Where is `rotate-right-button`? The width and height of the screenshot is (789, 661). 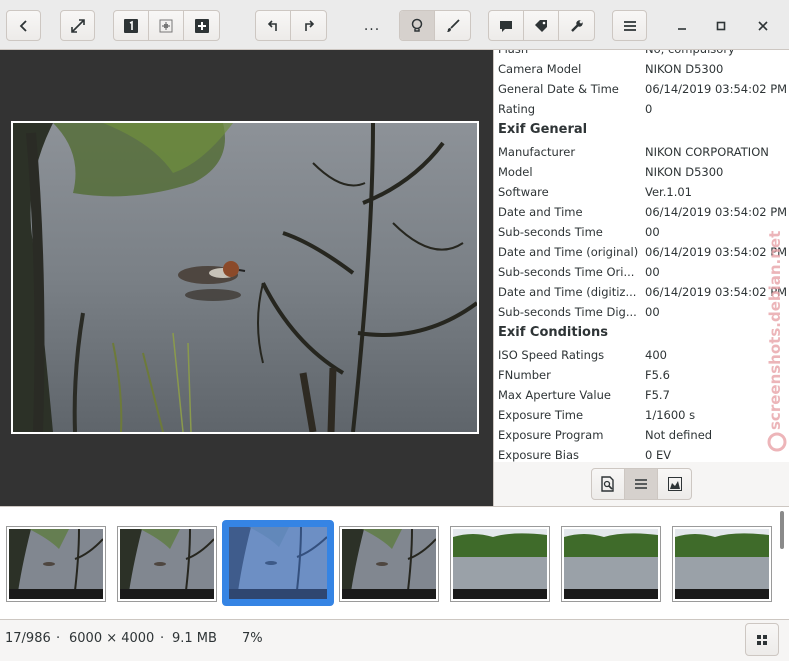 rotate-right-button is located at coordinates (308, 25).